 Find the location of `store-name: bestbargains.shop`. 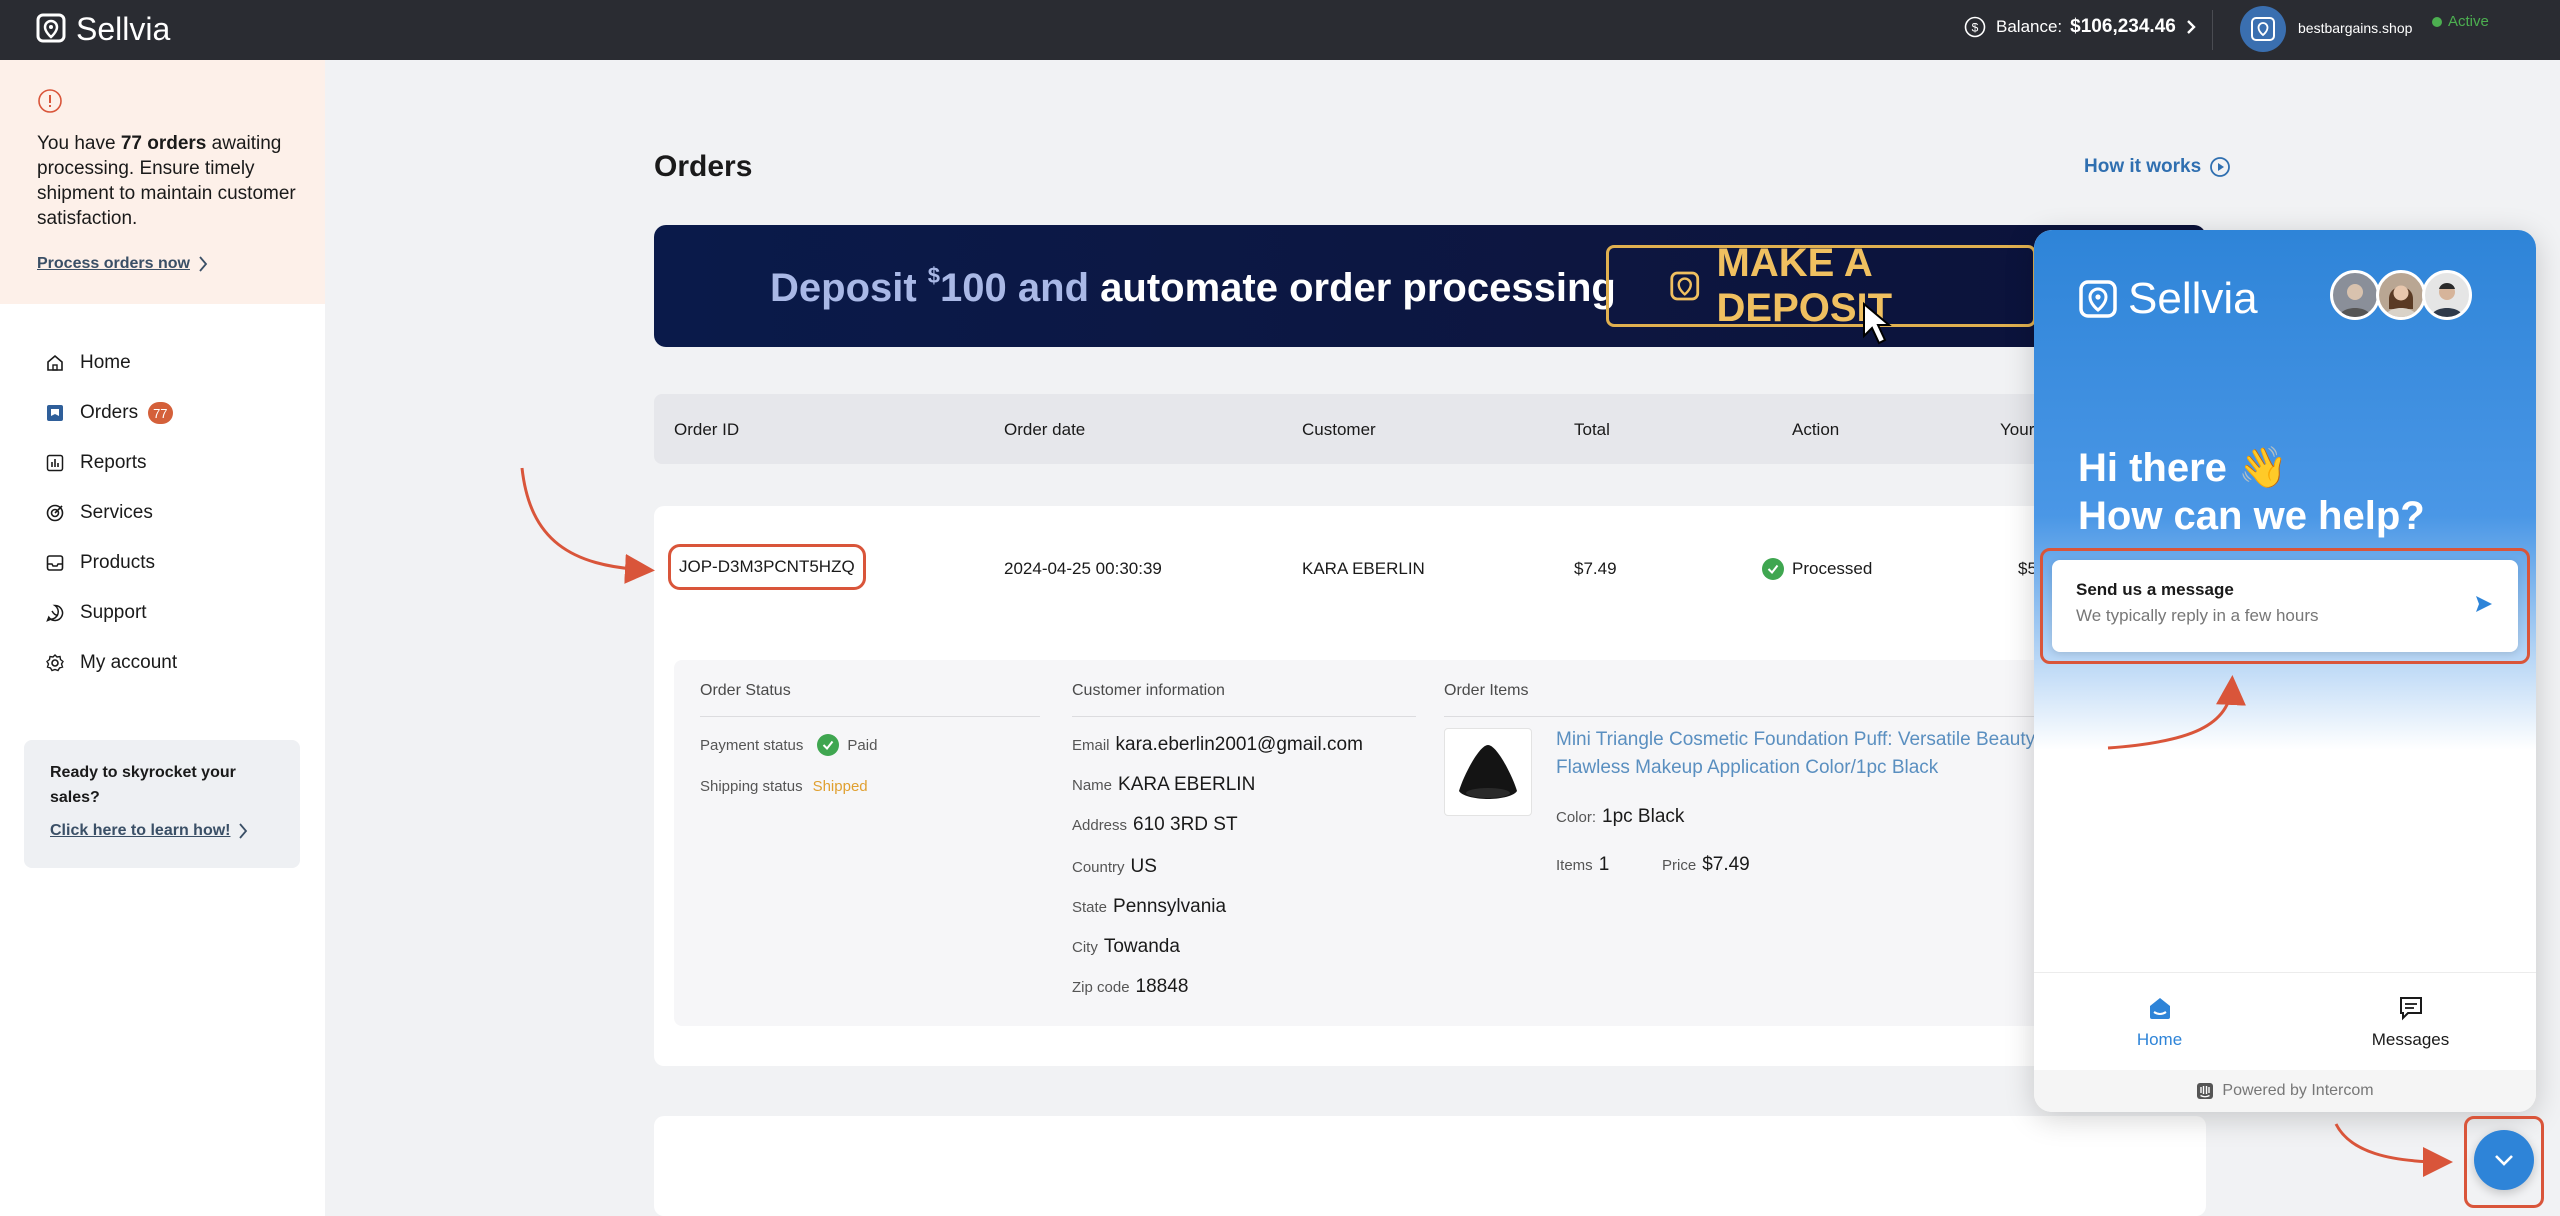

store-name: bestbargains.shop is located at coordinates (2355, 28).